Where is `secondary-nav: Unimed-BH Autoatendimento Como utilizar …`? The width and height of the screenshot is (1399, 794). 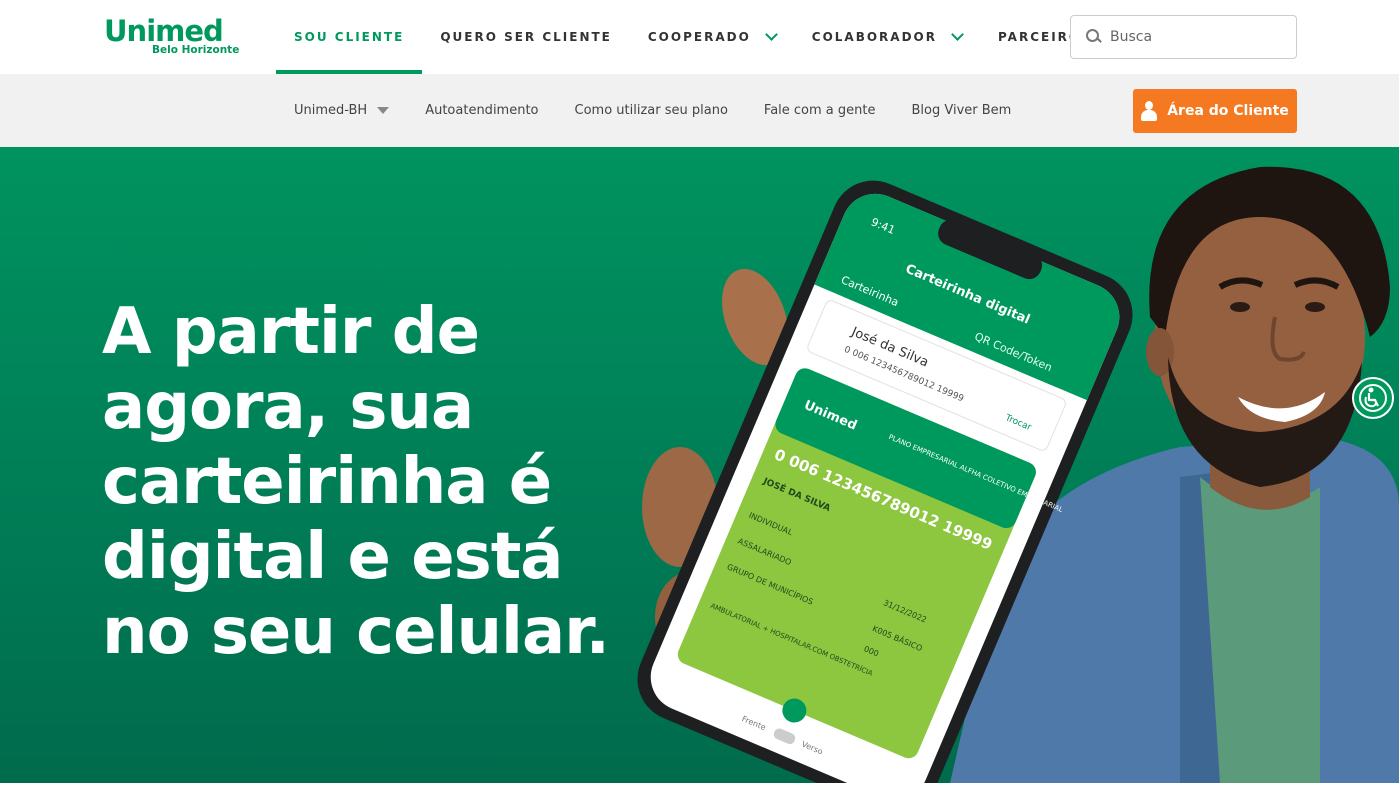 secondary-nav: Unimed-BH Autoatendimento Como utilizar … is located at coordinates (652, 110).